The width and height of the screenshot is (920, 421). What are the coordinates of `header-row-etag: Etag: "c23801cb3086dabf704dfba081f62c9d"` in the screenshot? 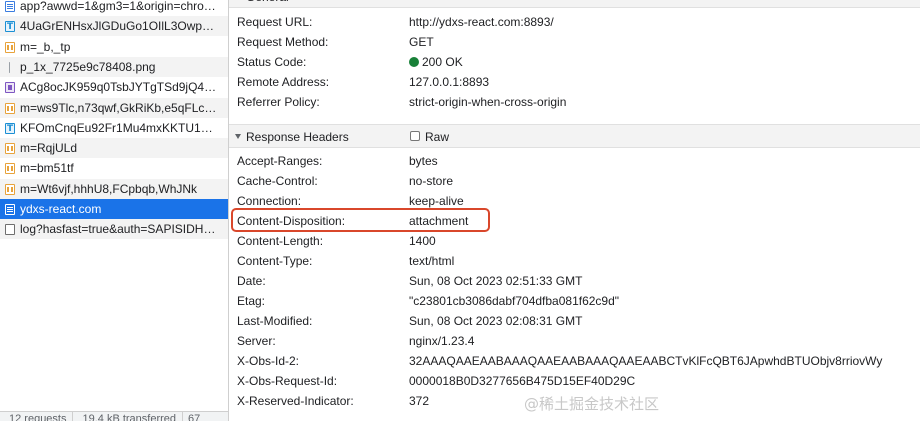 It's located at (574, 301).